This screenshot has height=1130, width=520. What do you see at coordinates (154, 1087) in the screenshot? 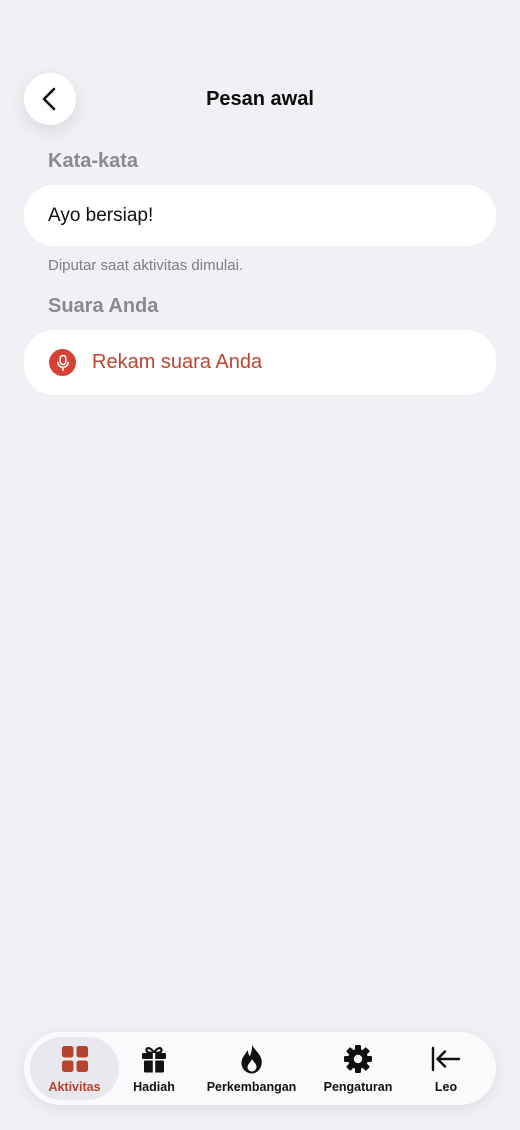
I see `tab-hadiah-label: Hadiah` at bounding box center [154, 1087].